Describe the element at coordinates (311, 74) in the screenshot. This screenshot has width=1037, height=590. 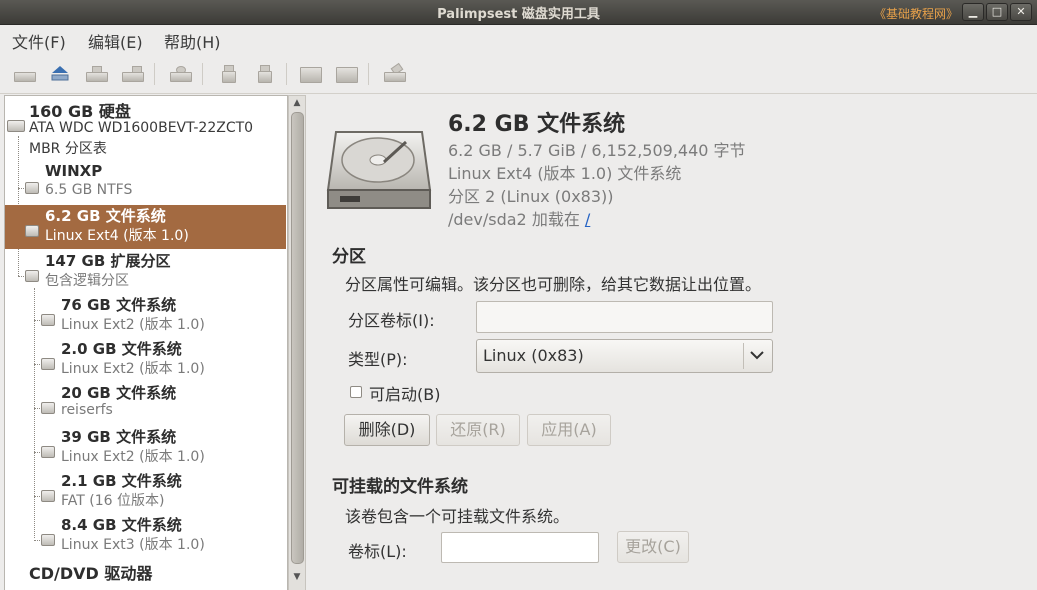
I see `format-icon` at that location.